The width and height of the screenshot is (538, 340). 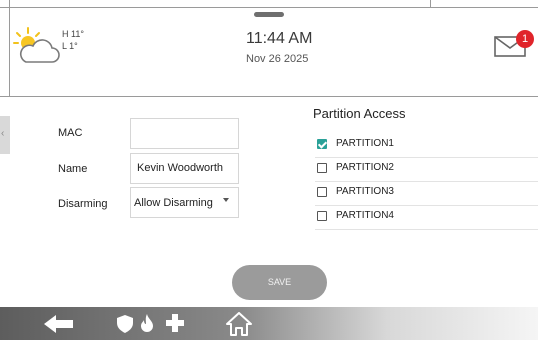 I want to click on weather-widget, so click(x=37, y=46).